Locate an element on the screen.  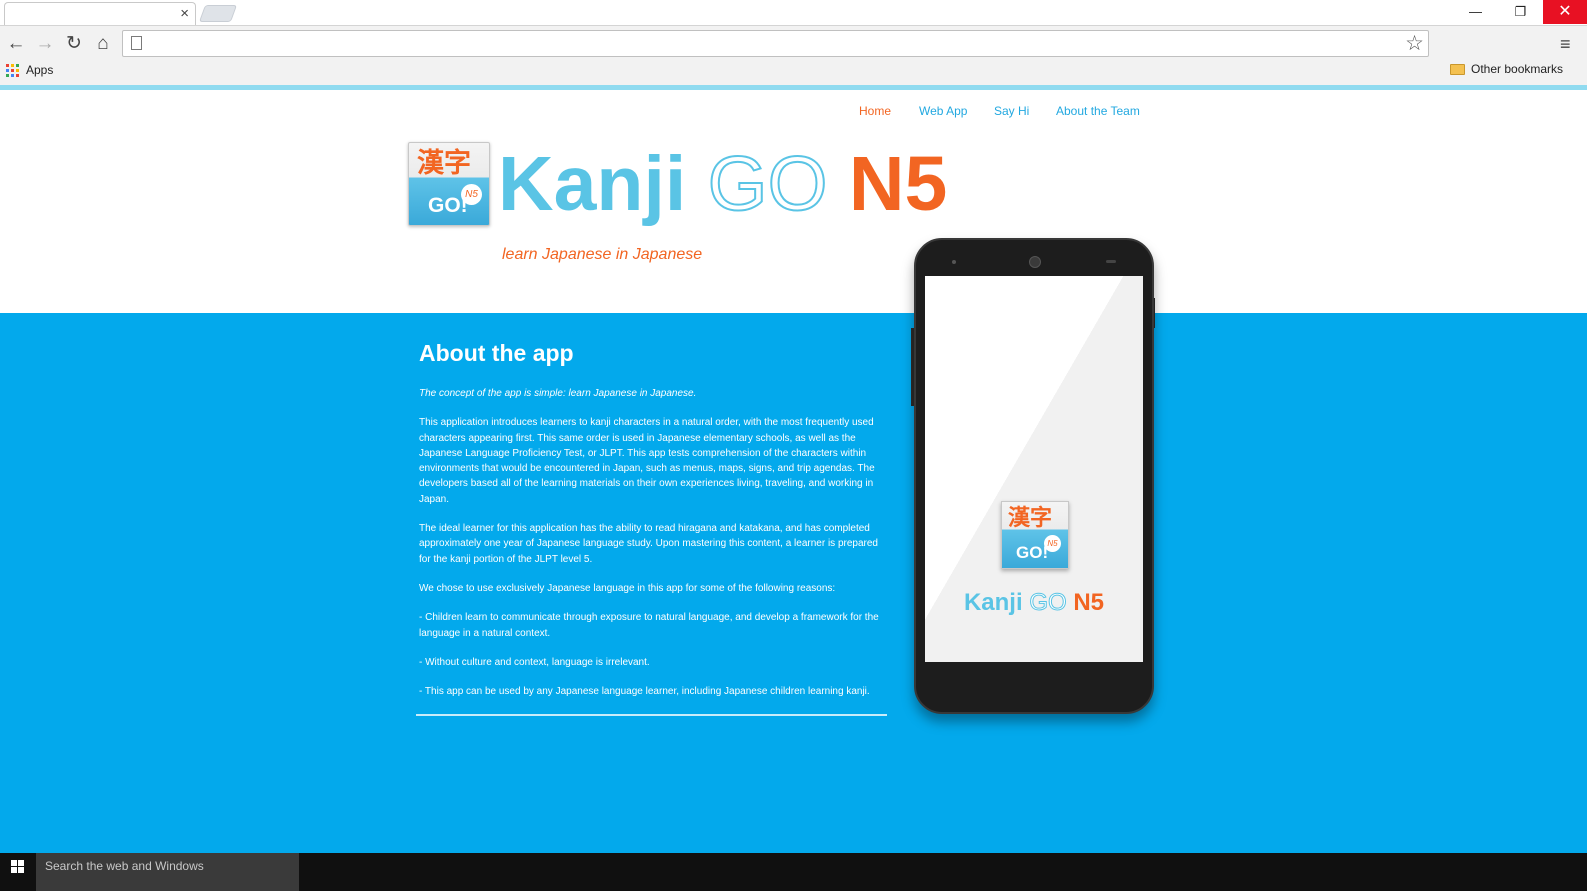
taskbar-search-box: Search the web and Windows is located at coordinates (167, 872).